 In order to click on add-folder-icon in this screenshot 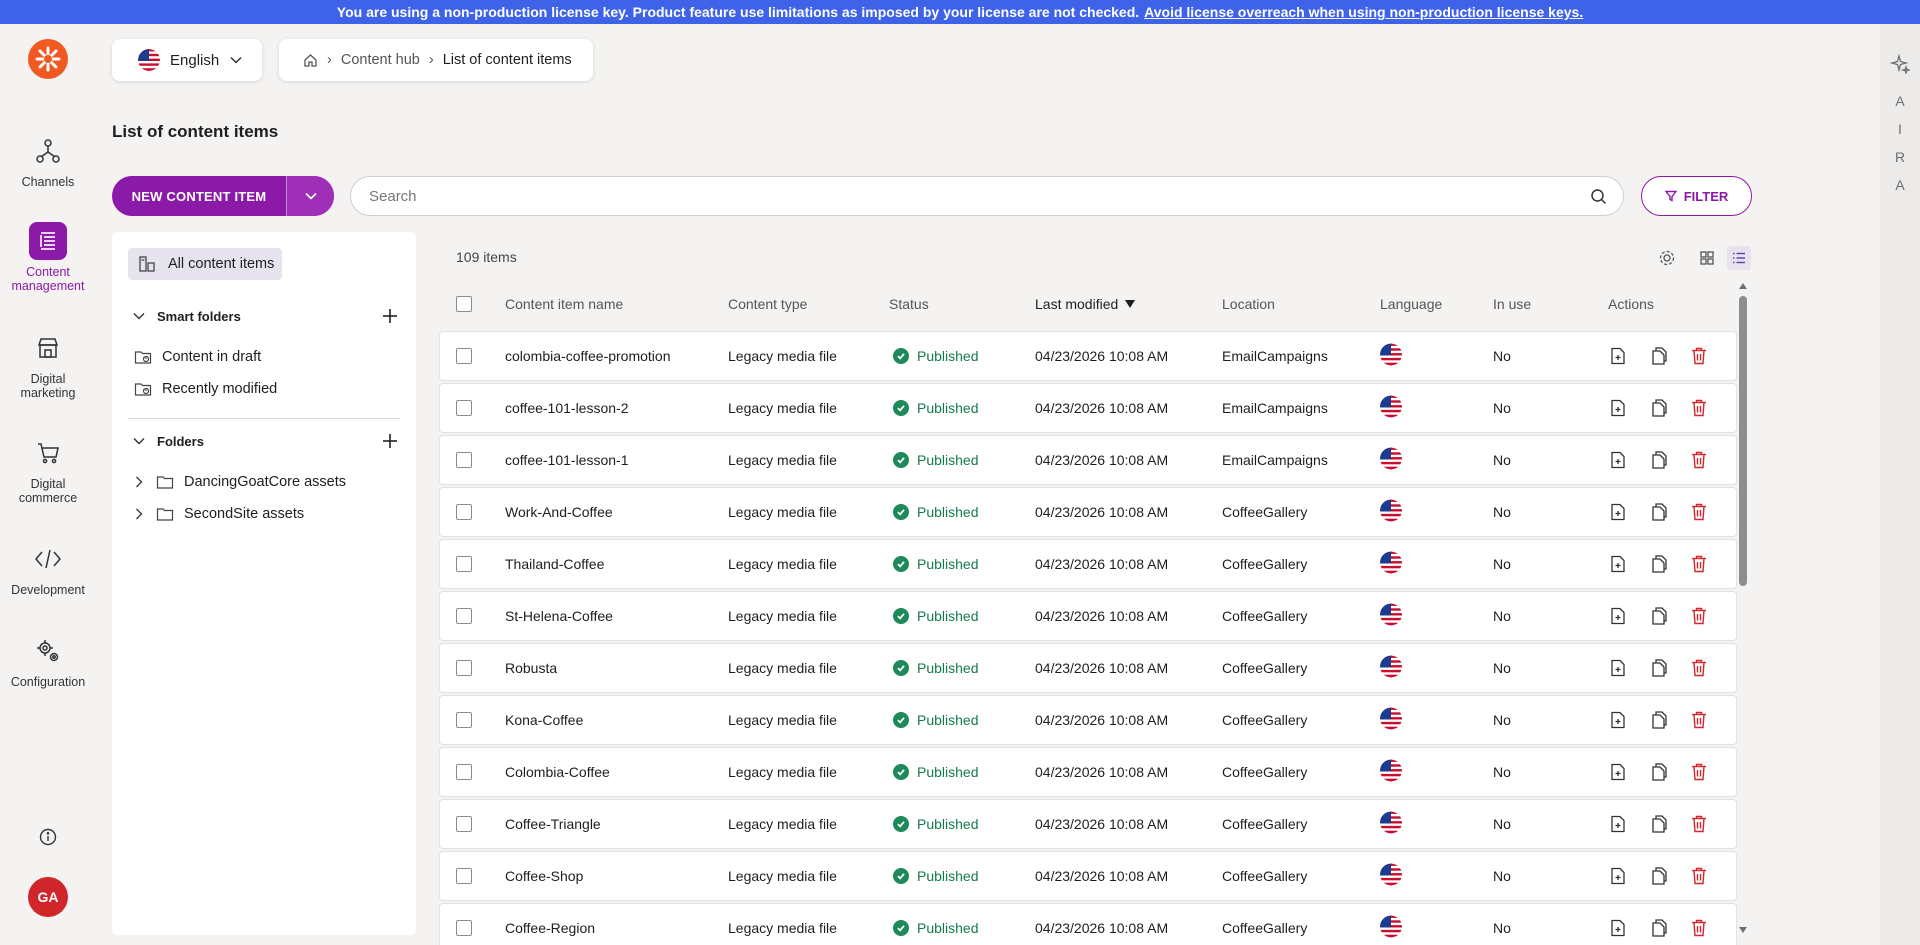, I will do `click(390, 441)`.